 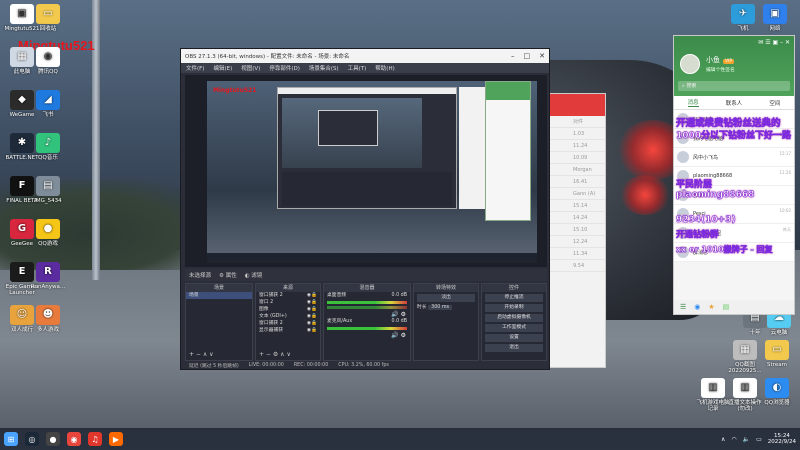 What do you see at coordinates (723, 439) in the screenshot?
I see `tray-arrow-icon: ∧` at bounding box center [723, 439].